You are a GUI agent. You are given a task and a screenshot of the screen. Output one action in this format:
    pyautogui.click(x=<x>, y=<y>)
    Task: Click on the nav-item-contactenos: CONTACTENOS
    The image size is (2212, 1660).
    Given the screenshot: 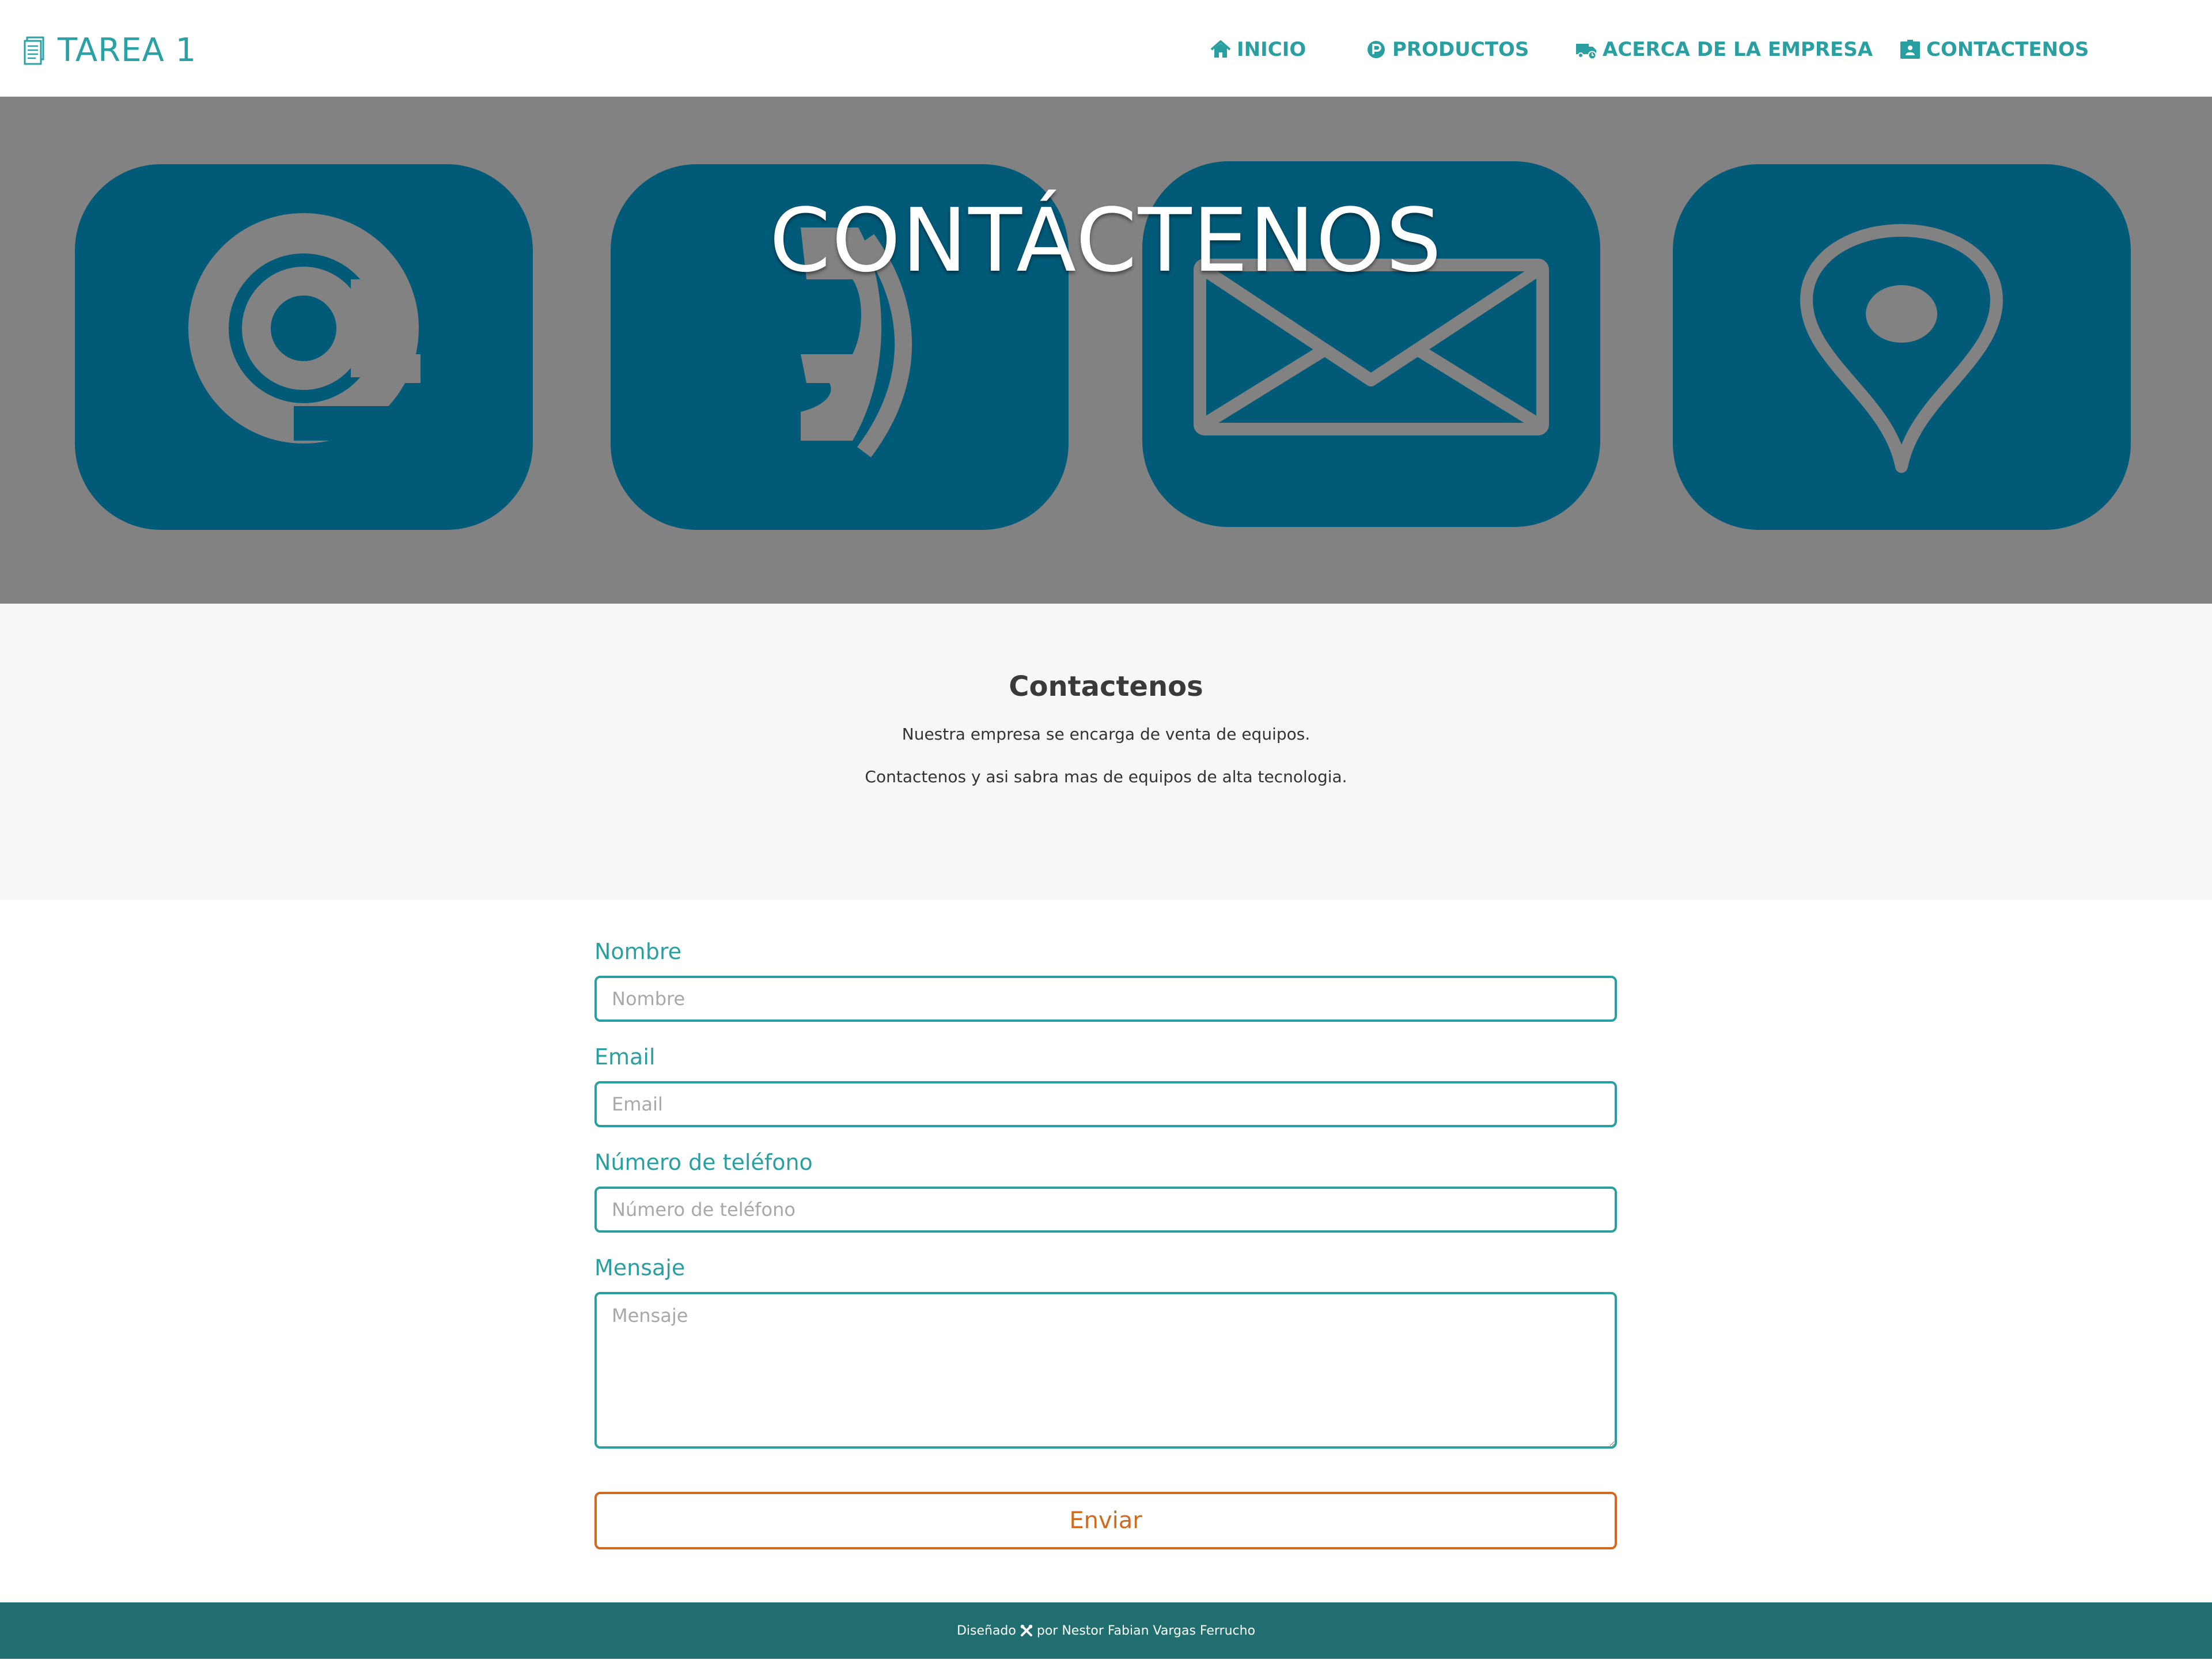 What is the action you would take?
    pyautogui.click(x=1994, y=49)
    